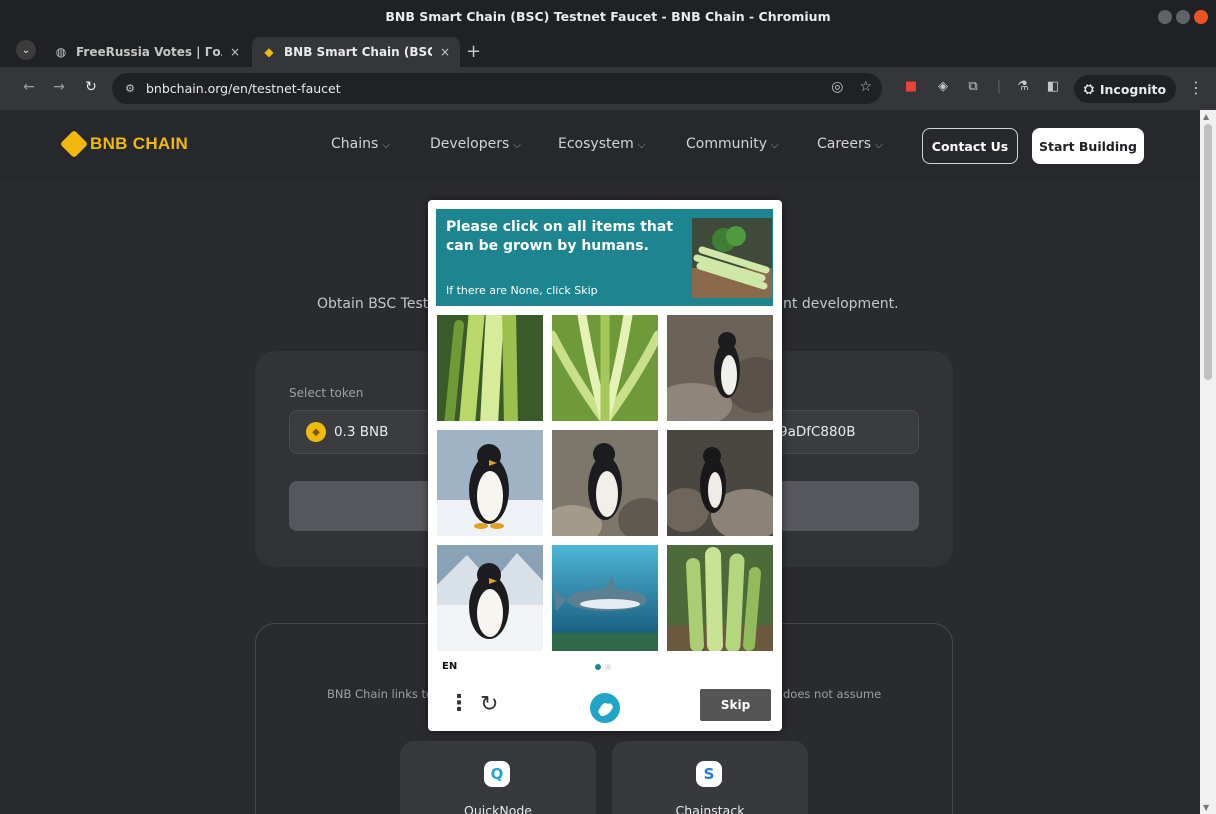  What do you see at coordinates (911, 88) in the screenshot?
I see `extension-red-icon: ■` at bounding box center [911, 88].